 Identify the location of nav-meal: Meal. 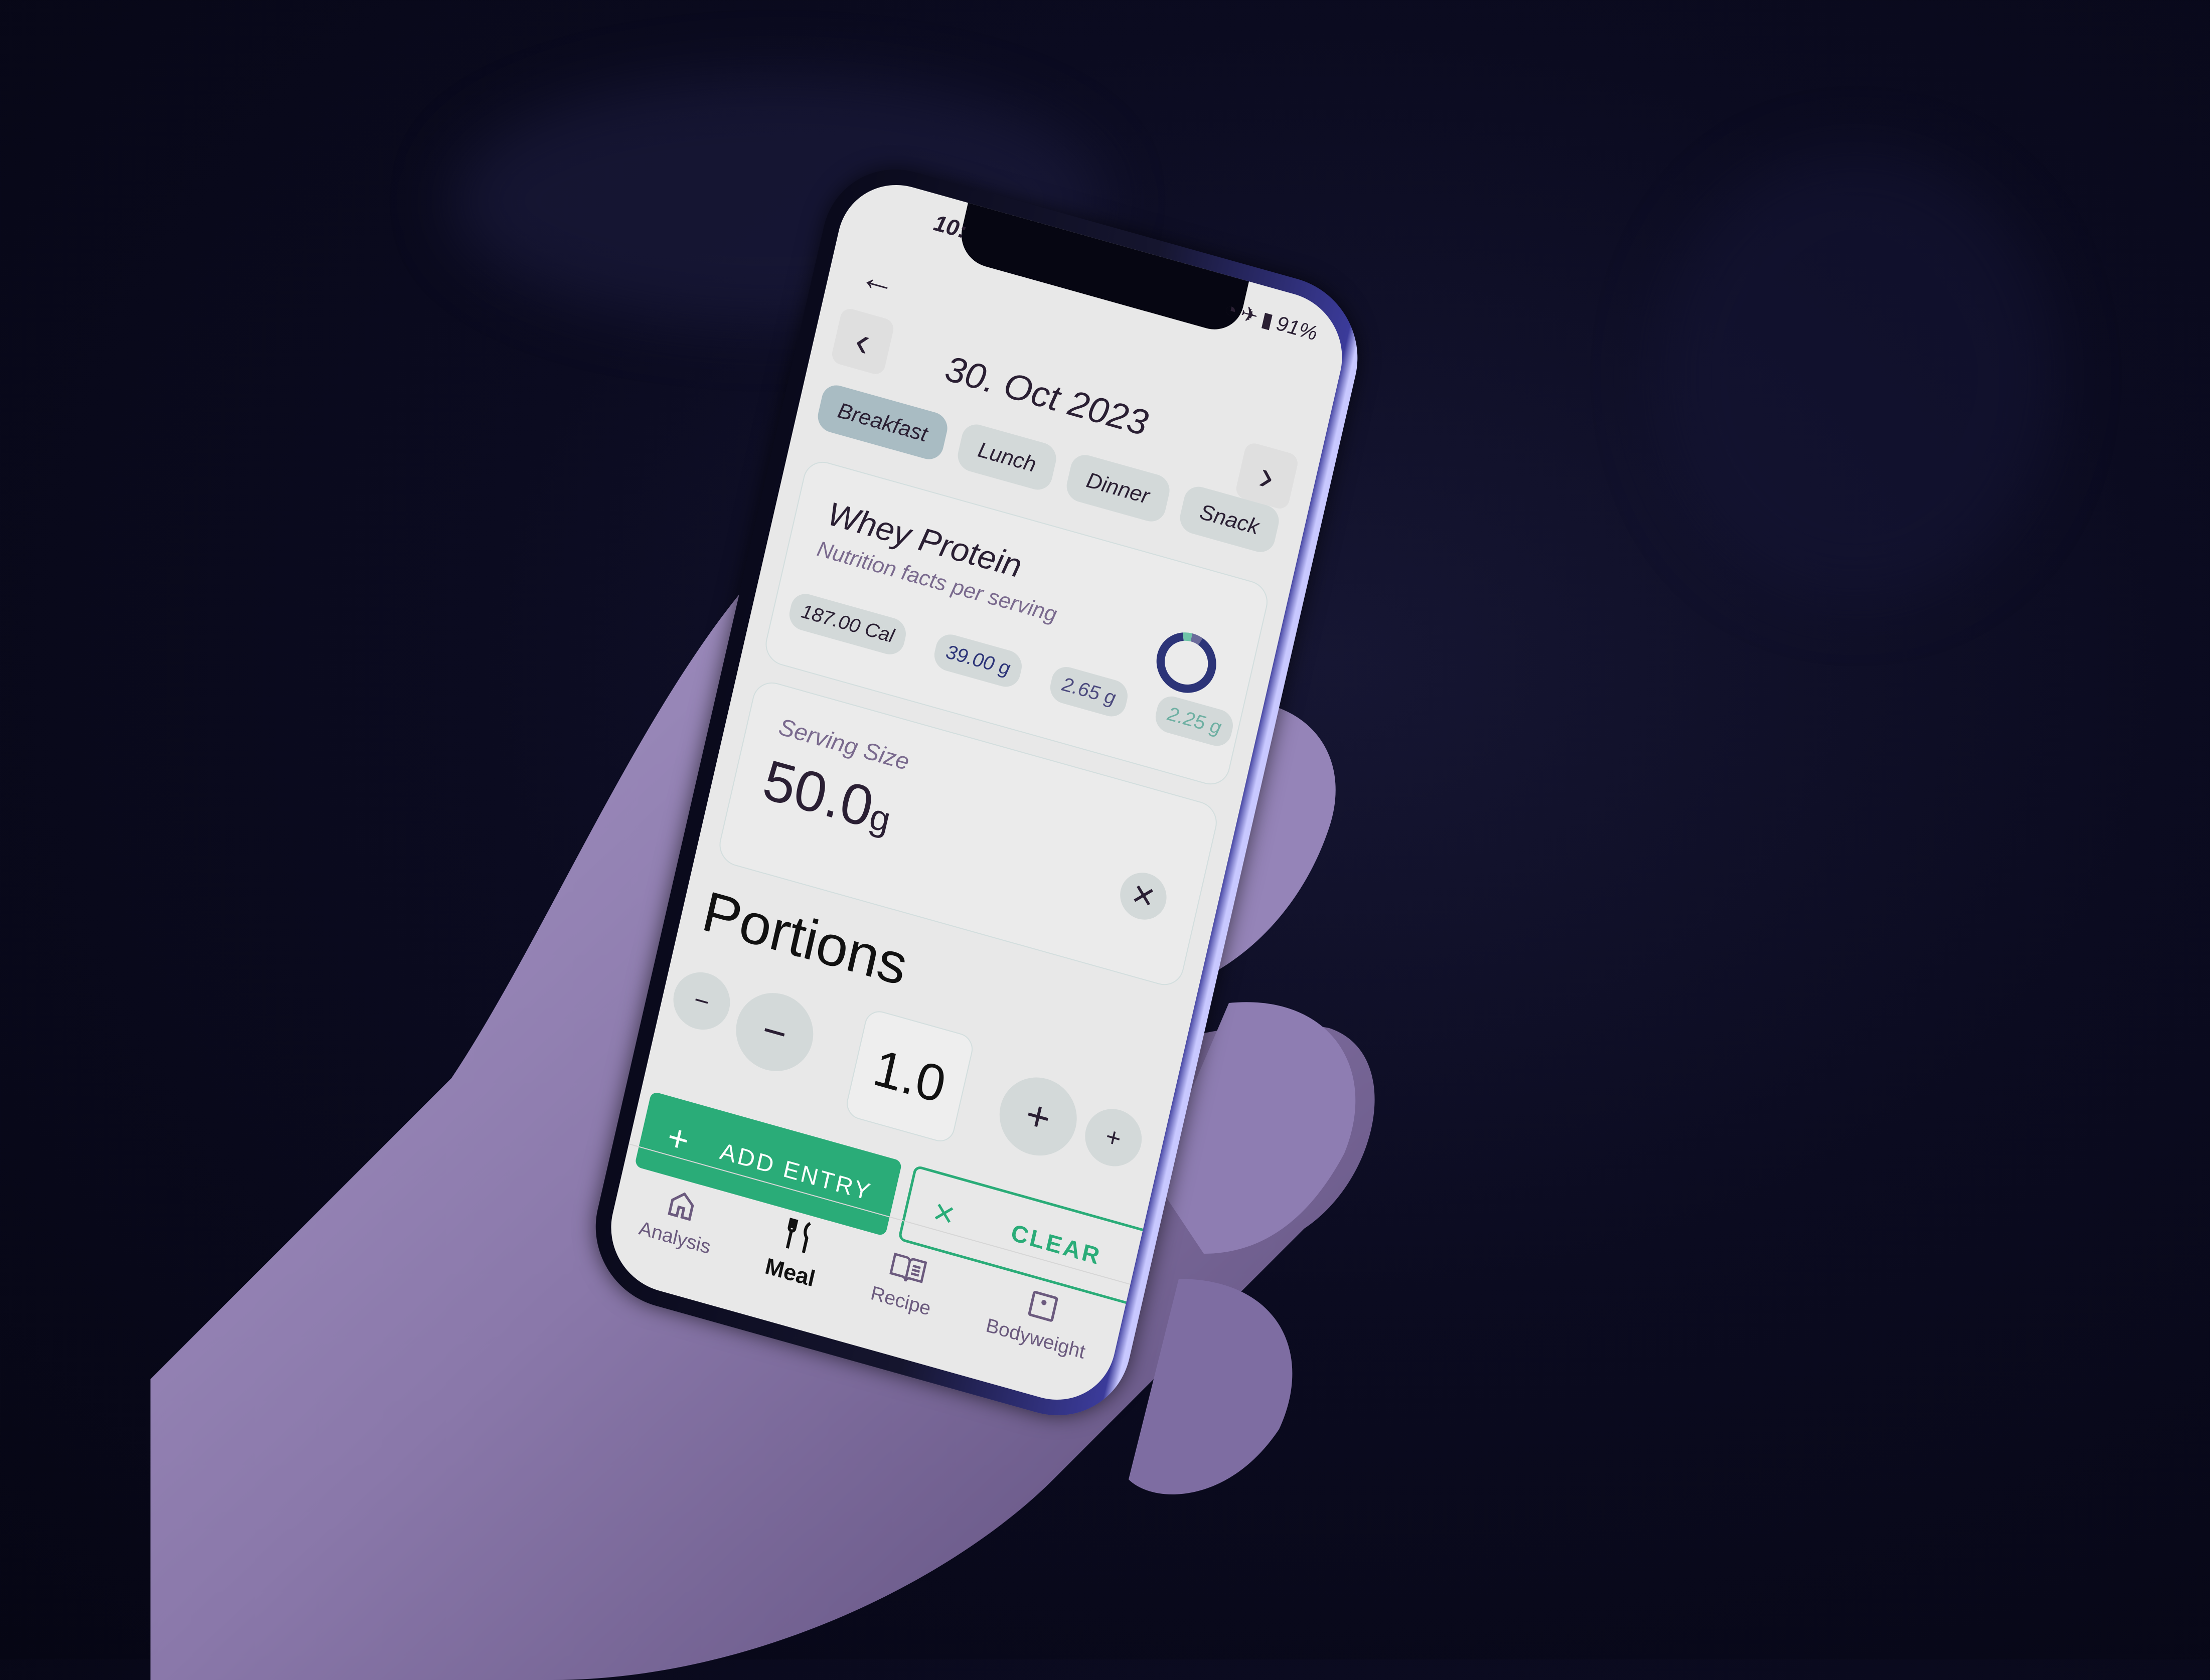
(795, 1251).